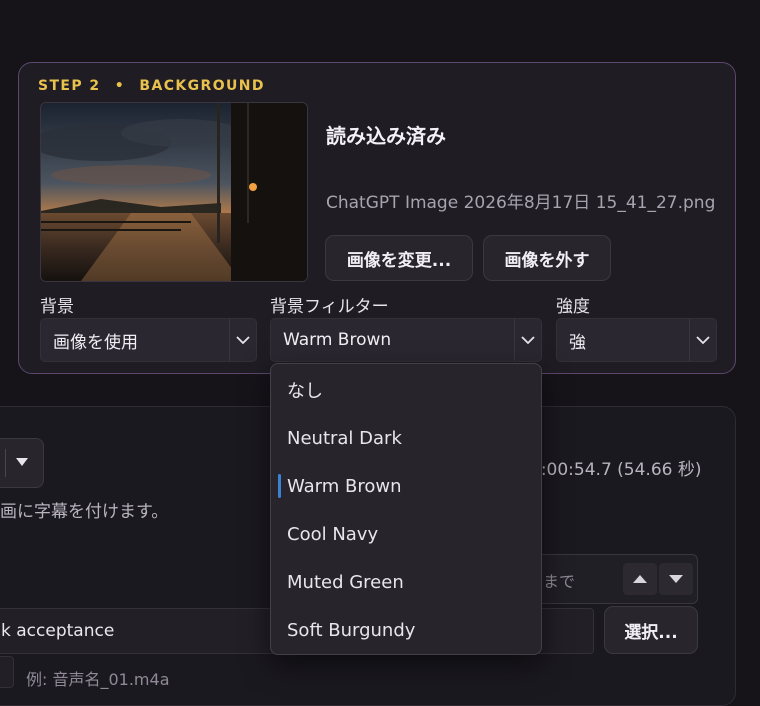 The width and height of the screenshot is (760, 706). What do you see at coordinates (329, 307) in the screenshot?
I see `filter-label: 背景フィルター` at bounding box center [329, 307].